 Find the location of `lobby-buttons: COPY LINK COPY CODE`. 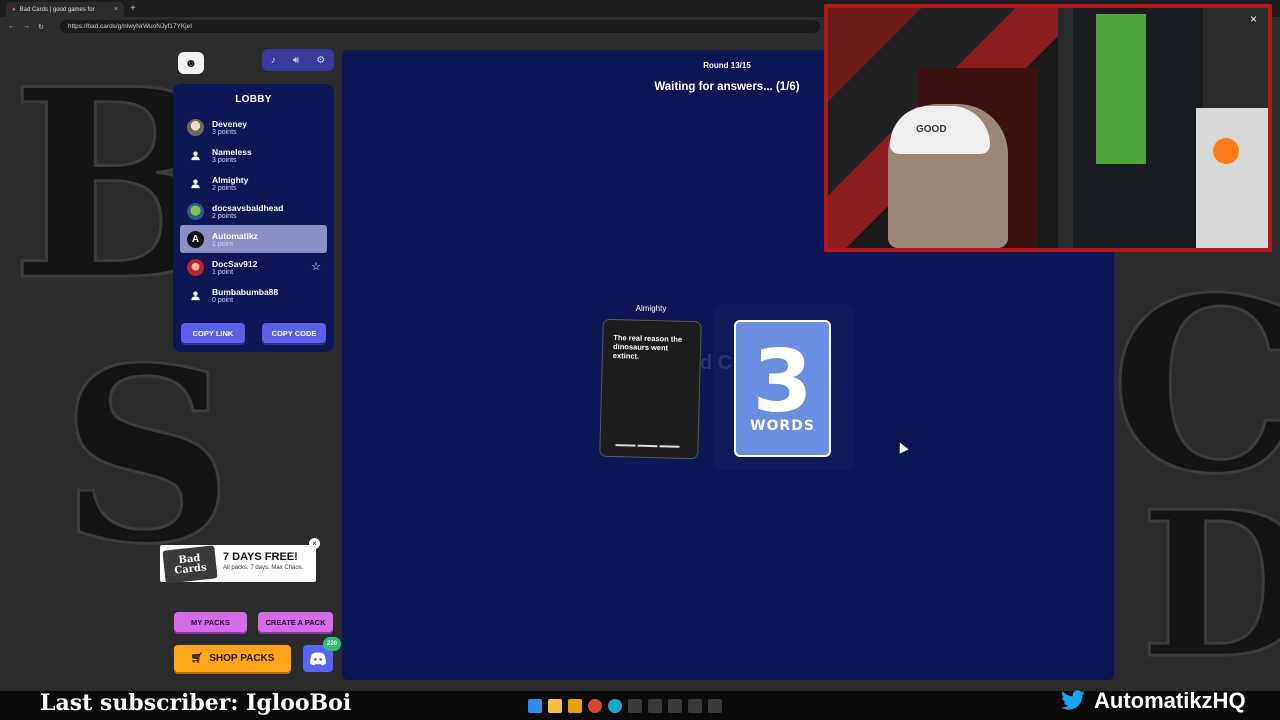

lobby-buttons: COPY LINK COPY CODE is located at coordinates (253, 333).